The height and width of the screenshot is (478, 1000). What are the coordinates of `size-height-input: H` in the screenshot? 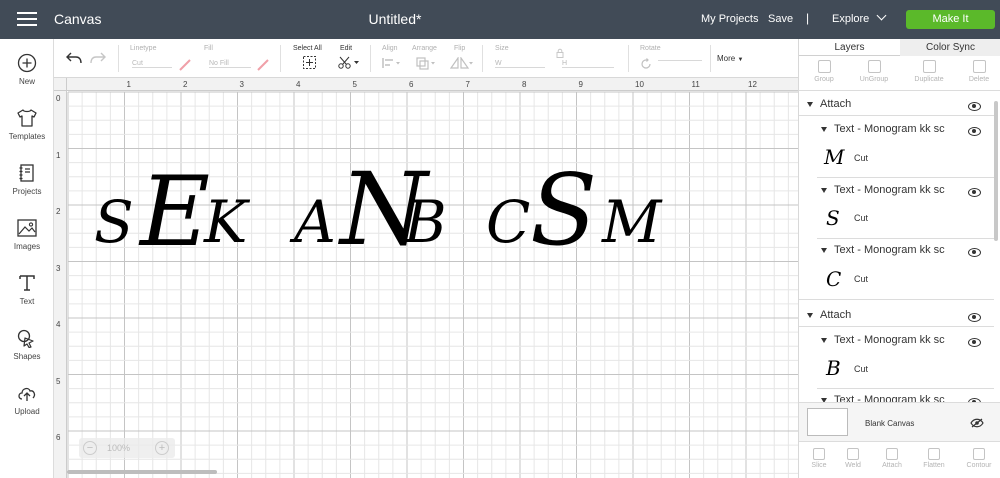 It's located at (588, 64).